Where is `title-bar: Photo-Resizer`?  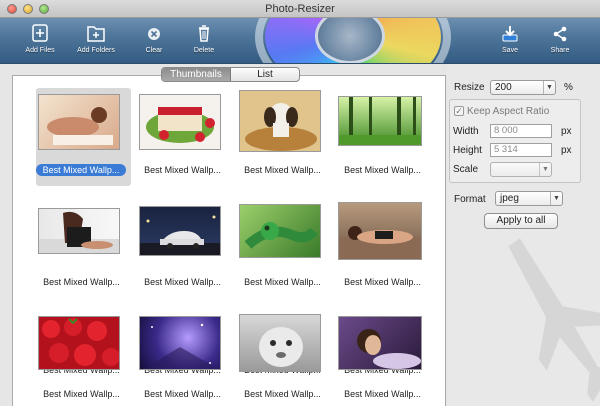
title-bar: Photo-Resizer is located at coordinates (300, 9).